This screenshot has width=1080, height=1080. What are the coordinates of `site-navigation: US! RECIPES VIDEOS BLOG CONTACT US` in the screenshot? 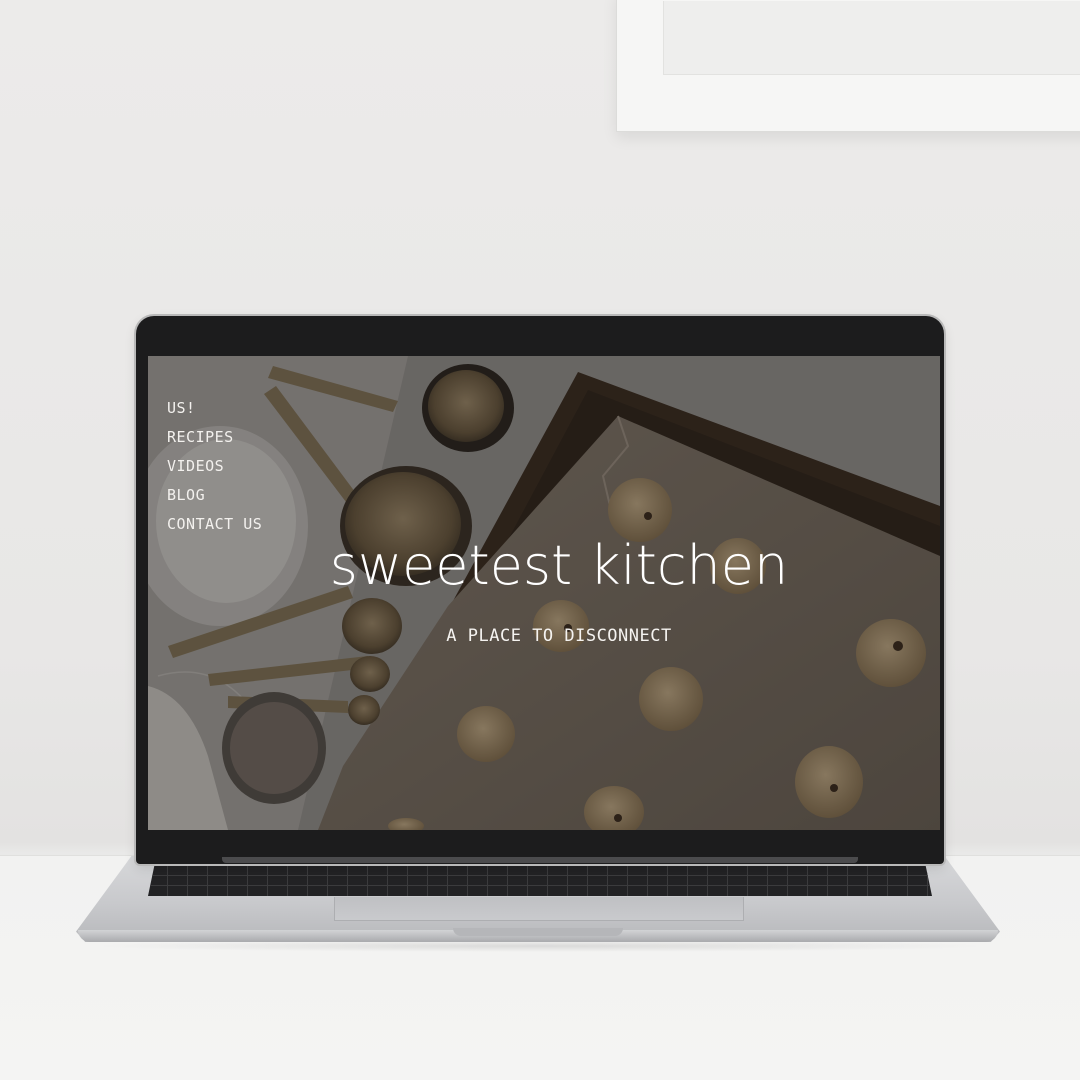 It's located at (214, 466).